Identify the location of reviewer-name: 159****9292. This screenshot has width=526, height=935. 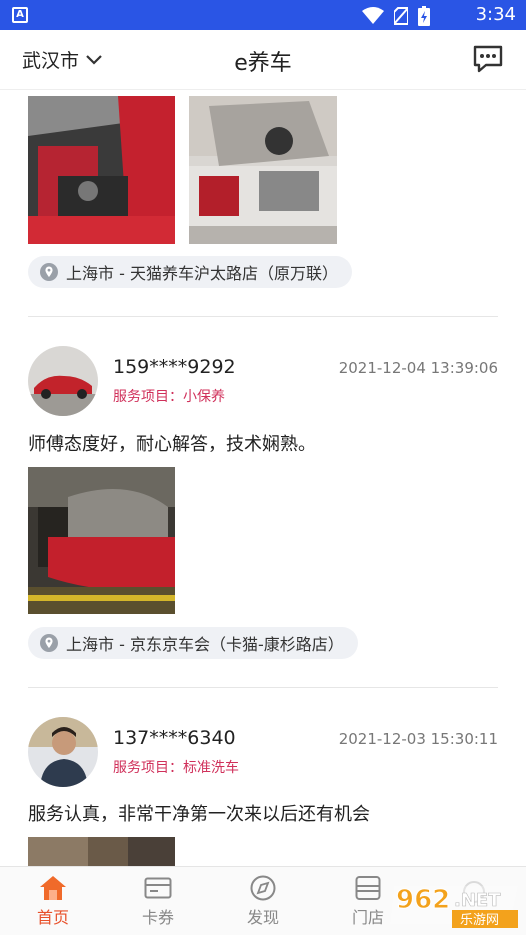
(174, 367).